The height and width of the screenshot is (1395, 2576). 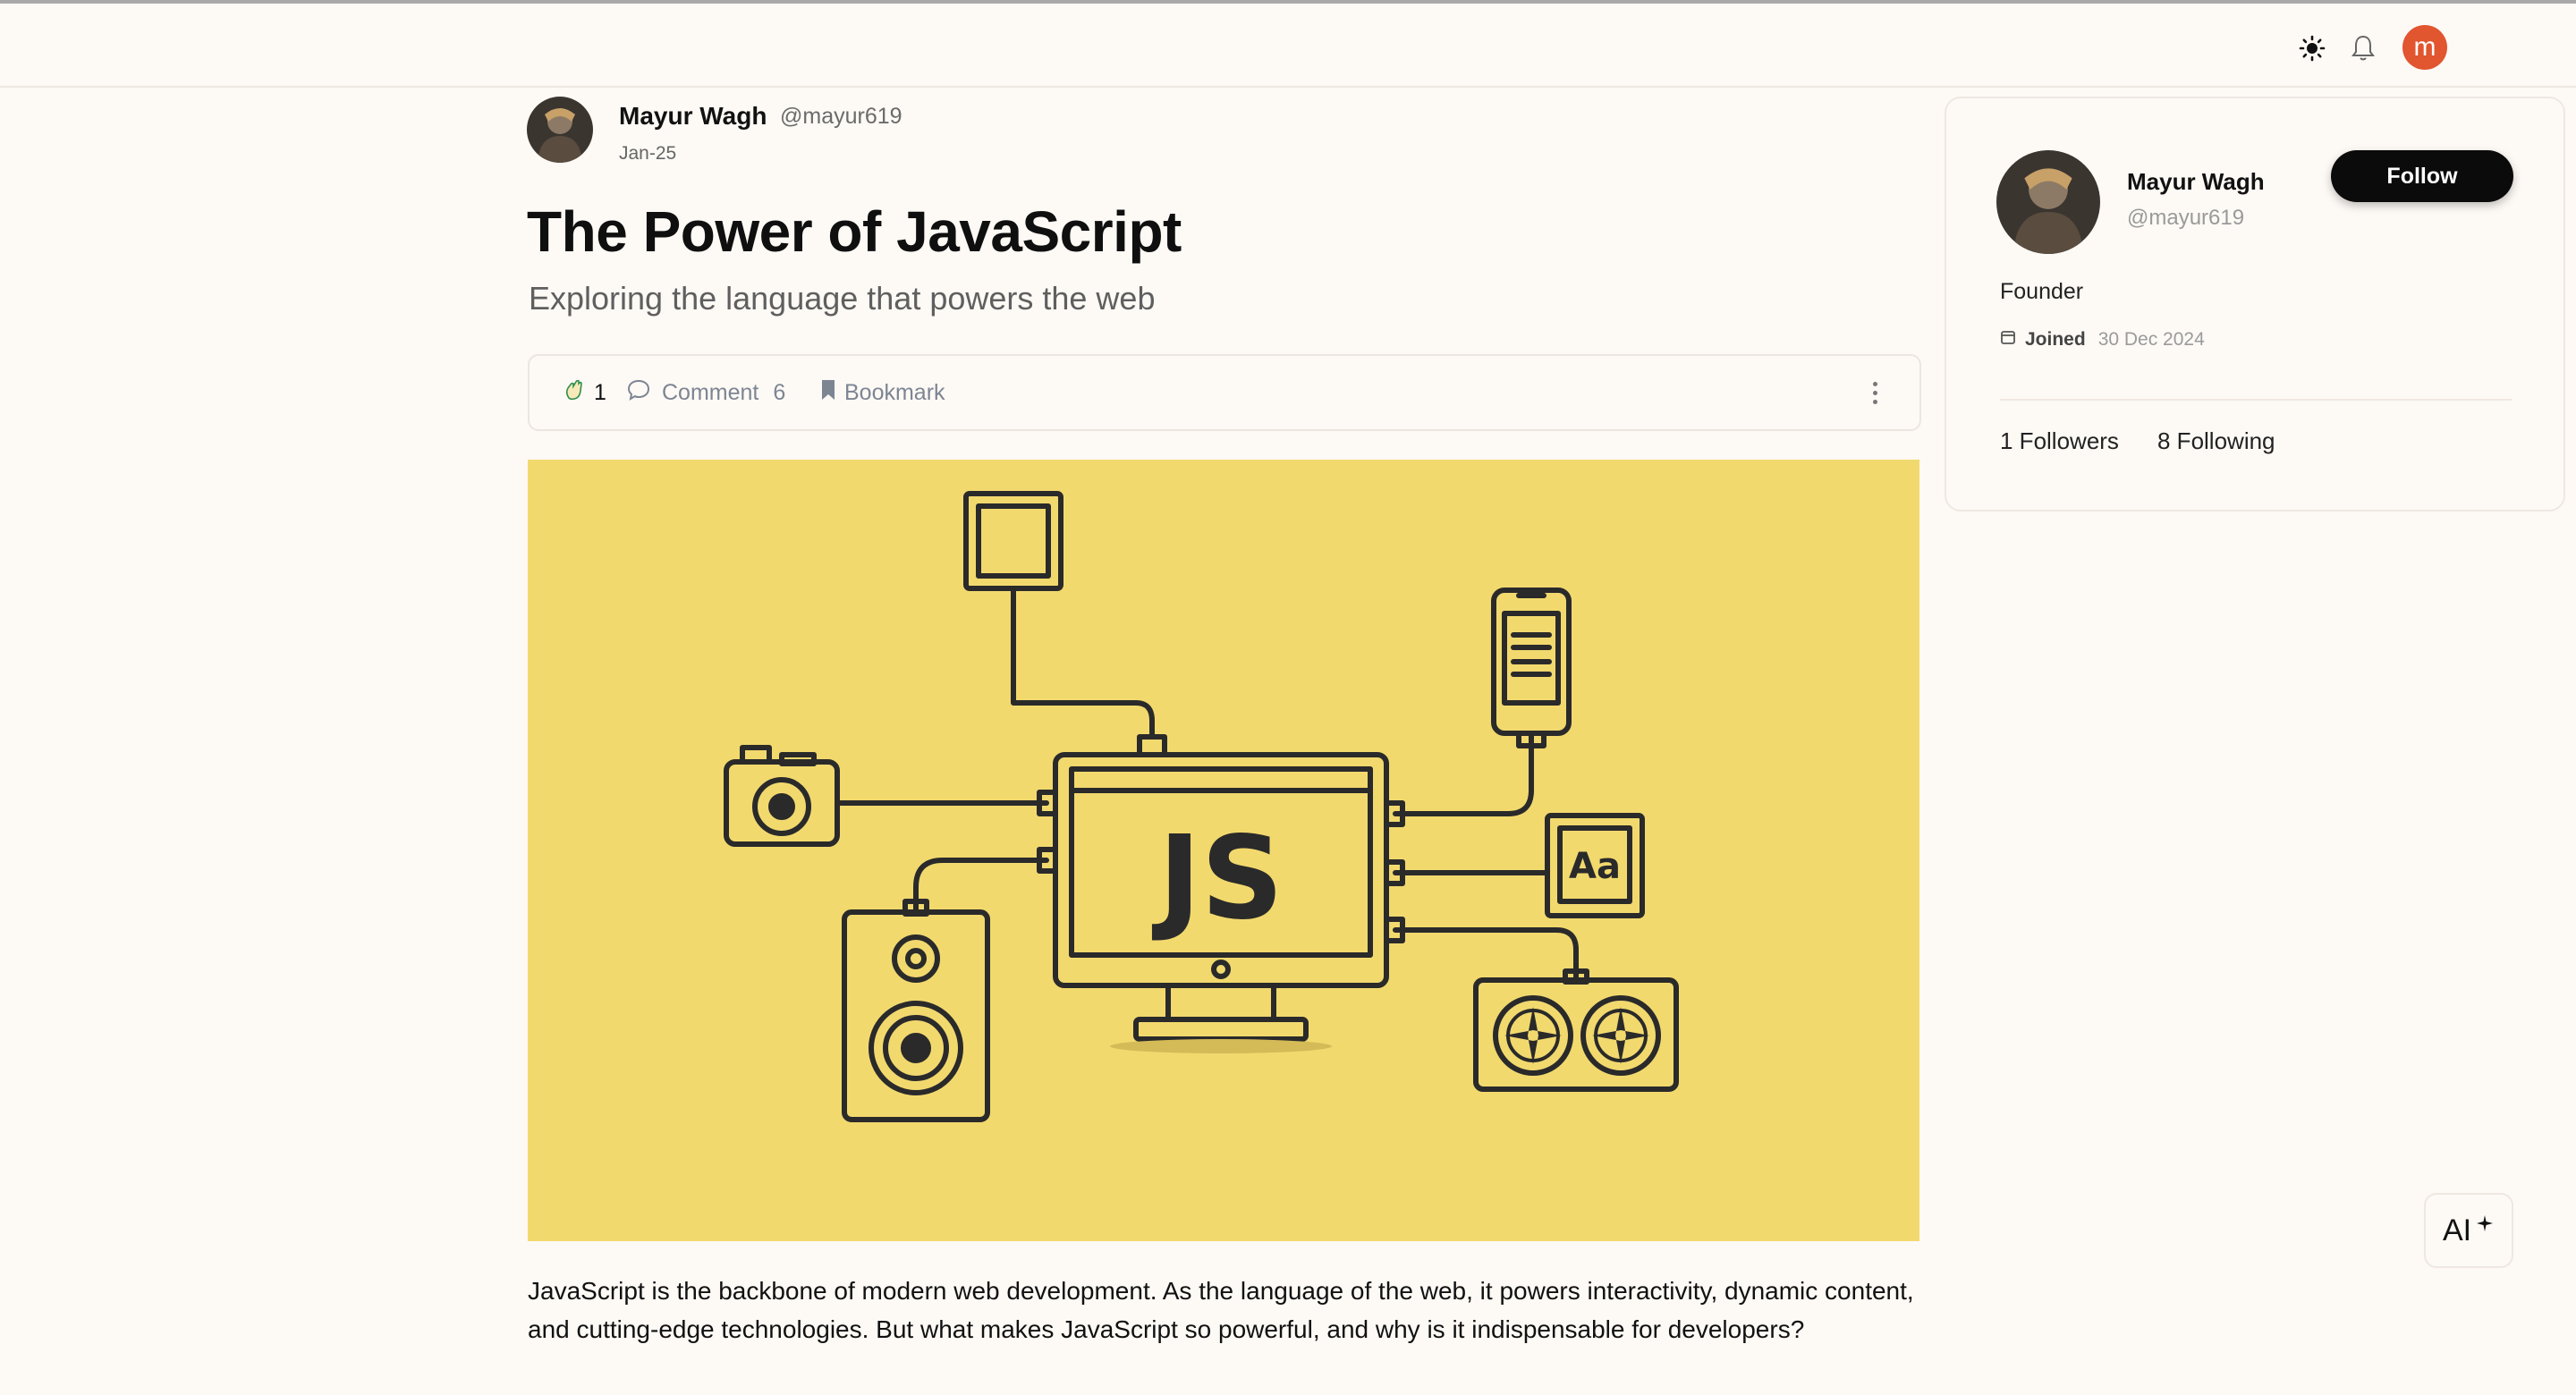 What do you see at coordinates (2363, 48) in the screenshot?
I see `bell-icon` at bounding box center [2363, 48].